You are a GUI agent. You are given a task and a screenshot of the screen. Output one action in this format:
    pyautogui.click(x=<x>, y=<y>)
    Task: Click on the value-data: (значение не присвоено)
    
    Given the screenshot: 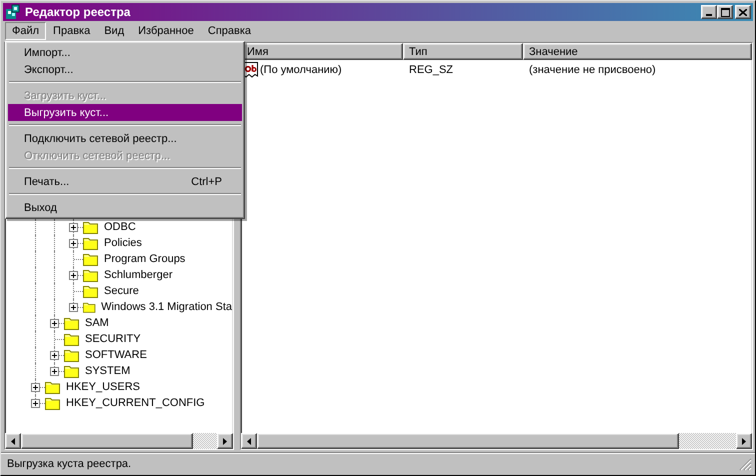 What is the action you would take?
    pyautogui.click(x=592, y=70)
    